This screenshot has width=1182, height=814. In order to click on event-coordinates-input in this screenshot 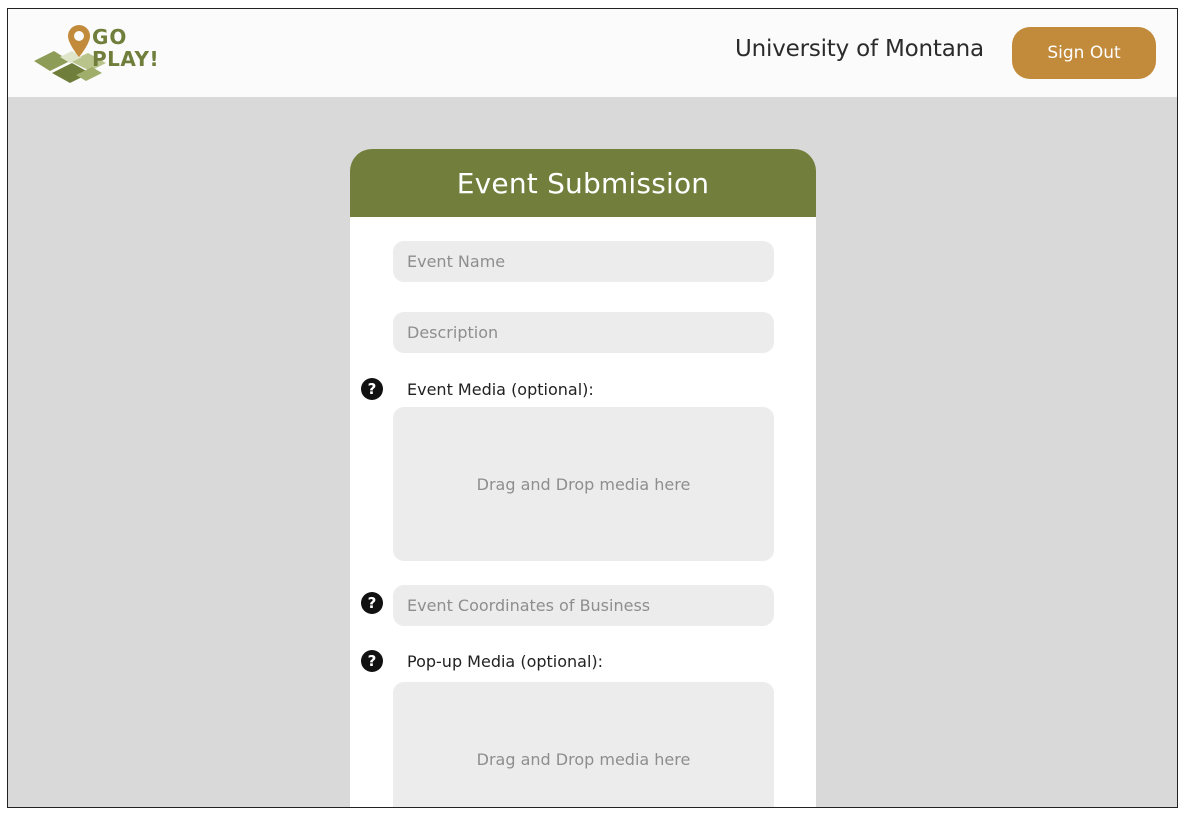, I will do `click(583, 605)`.